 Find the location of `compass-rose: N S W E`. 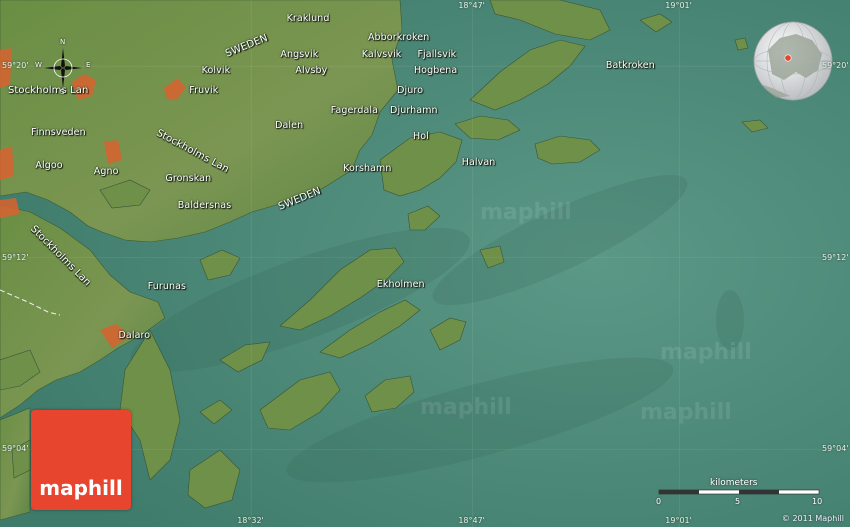

compass-rose: N S W E is located at coordinates (63, 67).